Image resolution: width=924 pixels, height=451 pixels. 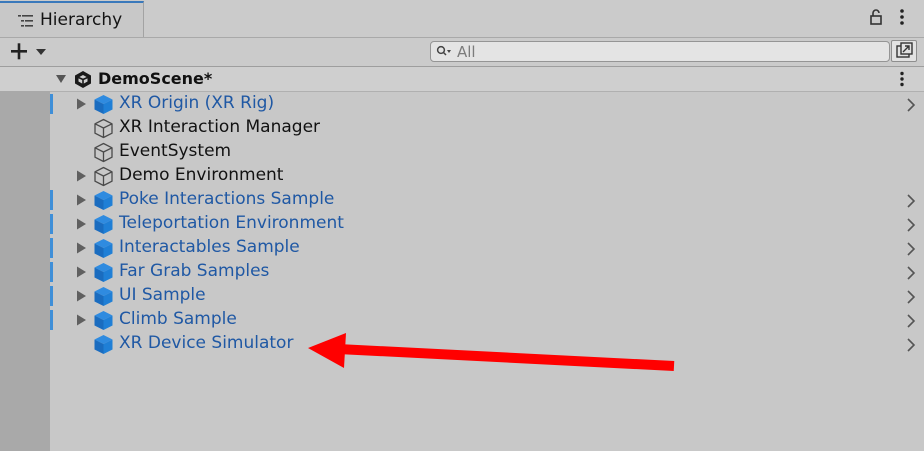 I want to click on search-icon, so click(x=443, y=50).